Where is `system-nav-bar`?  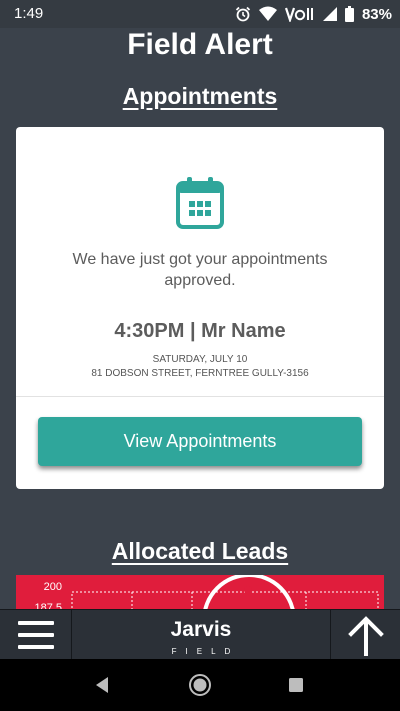 system-nav-bar is located at coordinates (200, 685).